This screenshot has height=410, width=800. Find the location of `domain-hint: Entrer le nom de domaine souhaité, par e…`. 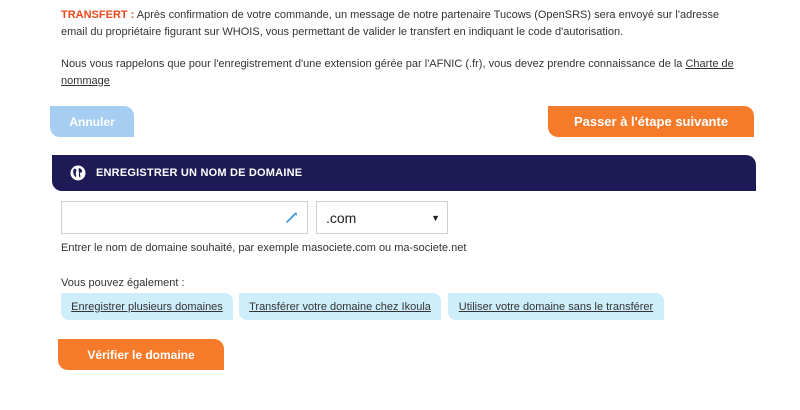

domain-hint: Entrer le nom de domaine souhaité, par e… is located at coordinates (264, 248).